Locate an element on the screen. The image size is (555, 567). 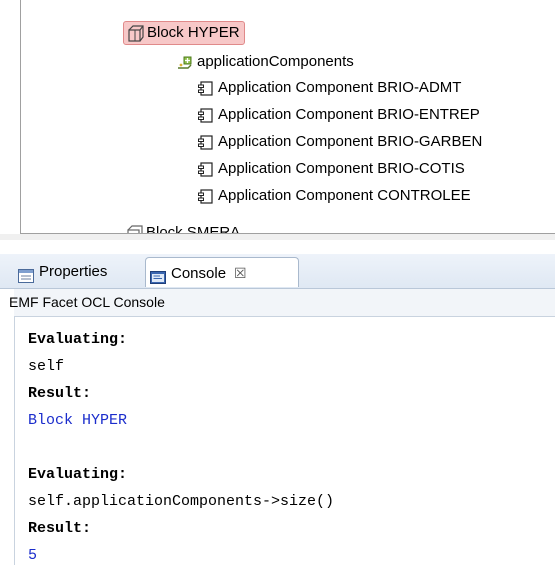
console-icon is located at coordinates (158, 275).